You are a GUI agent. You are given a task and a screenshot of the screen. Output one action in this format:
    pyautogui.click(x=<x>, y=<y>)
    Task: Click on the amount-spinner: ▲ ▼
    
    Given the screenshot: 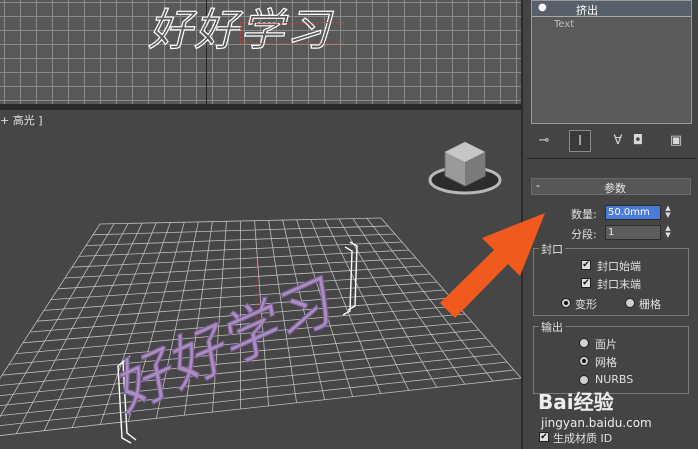 What is the action you would take?
    pyautogui.click(x=668, y=212)
    